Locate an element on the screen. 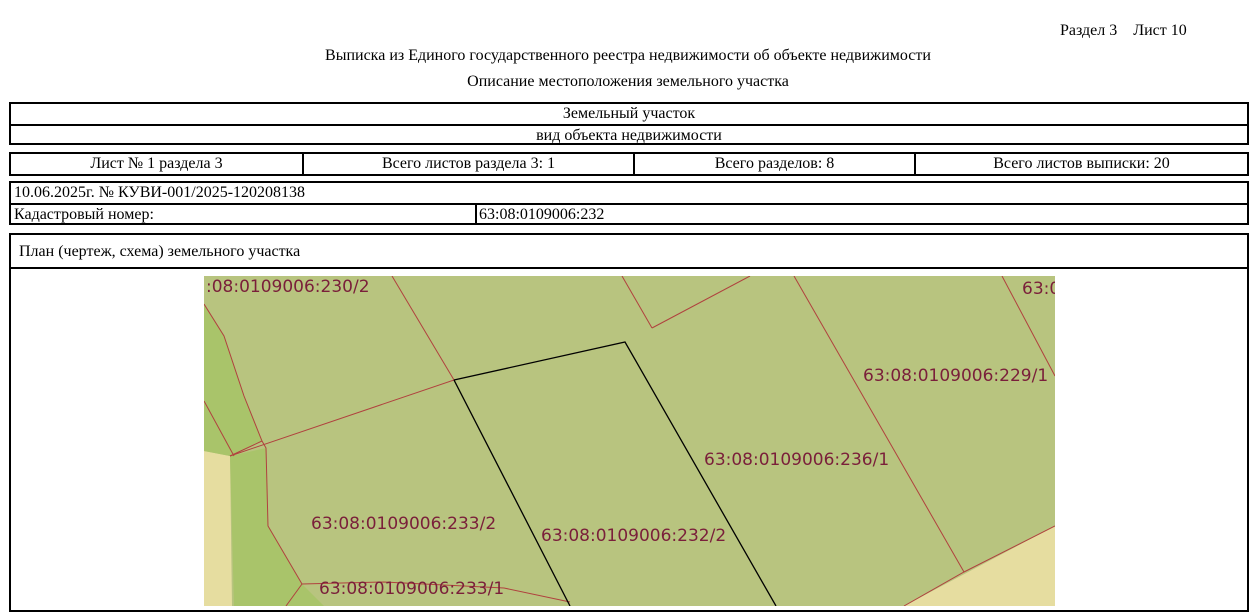 The width and height of the screenshot is (1260, 612). sand-area-left is located at coordinates (218, 528).